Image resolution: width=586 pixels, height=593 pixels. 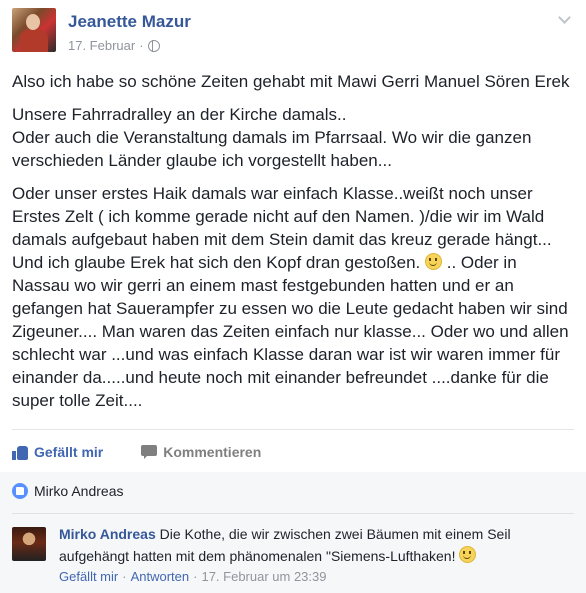 What do you see at coordinates (34, 41) in the screenshot?
I see `avatar-body` at bounding box center [34, 41].